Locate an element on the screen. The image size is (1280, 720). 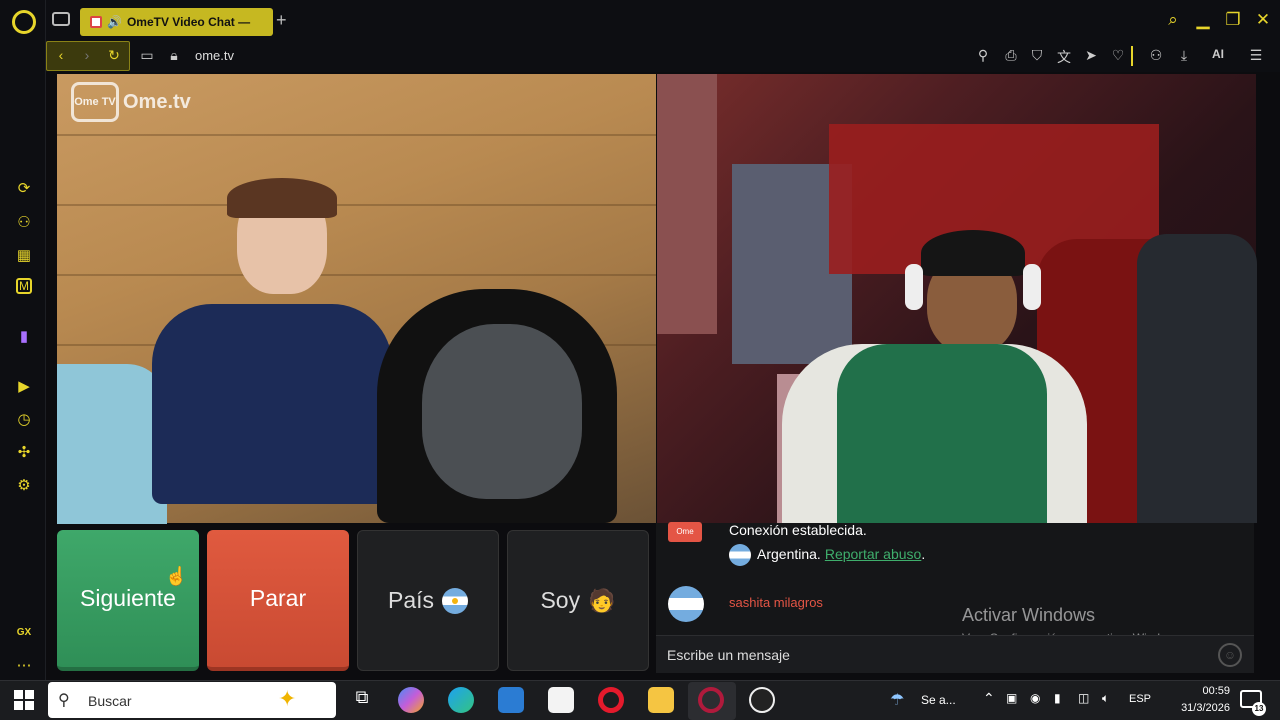
message-input-placeholder: Escribe un mensaje is located at coordinates (728, 655).